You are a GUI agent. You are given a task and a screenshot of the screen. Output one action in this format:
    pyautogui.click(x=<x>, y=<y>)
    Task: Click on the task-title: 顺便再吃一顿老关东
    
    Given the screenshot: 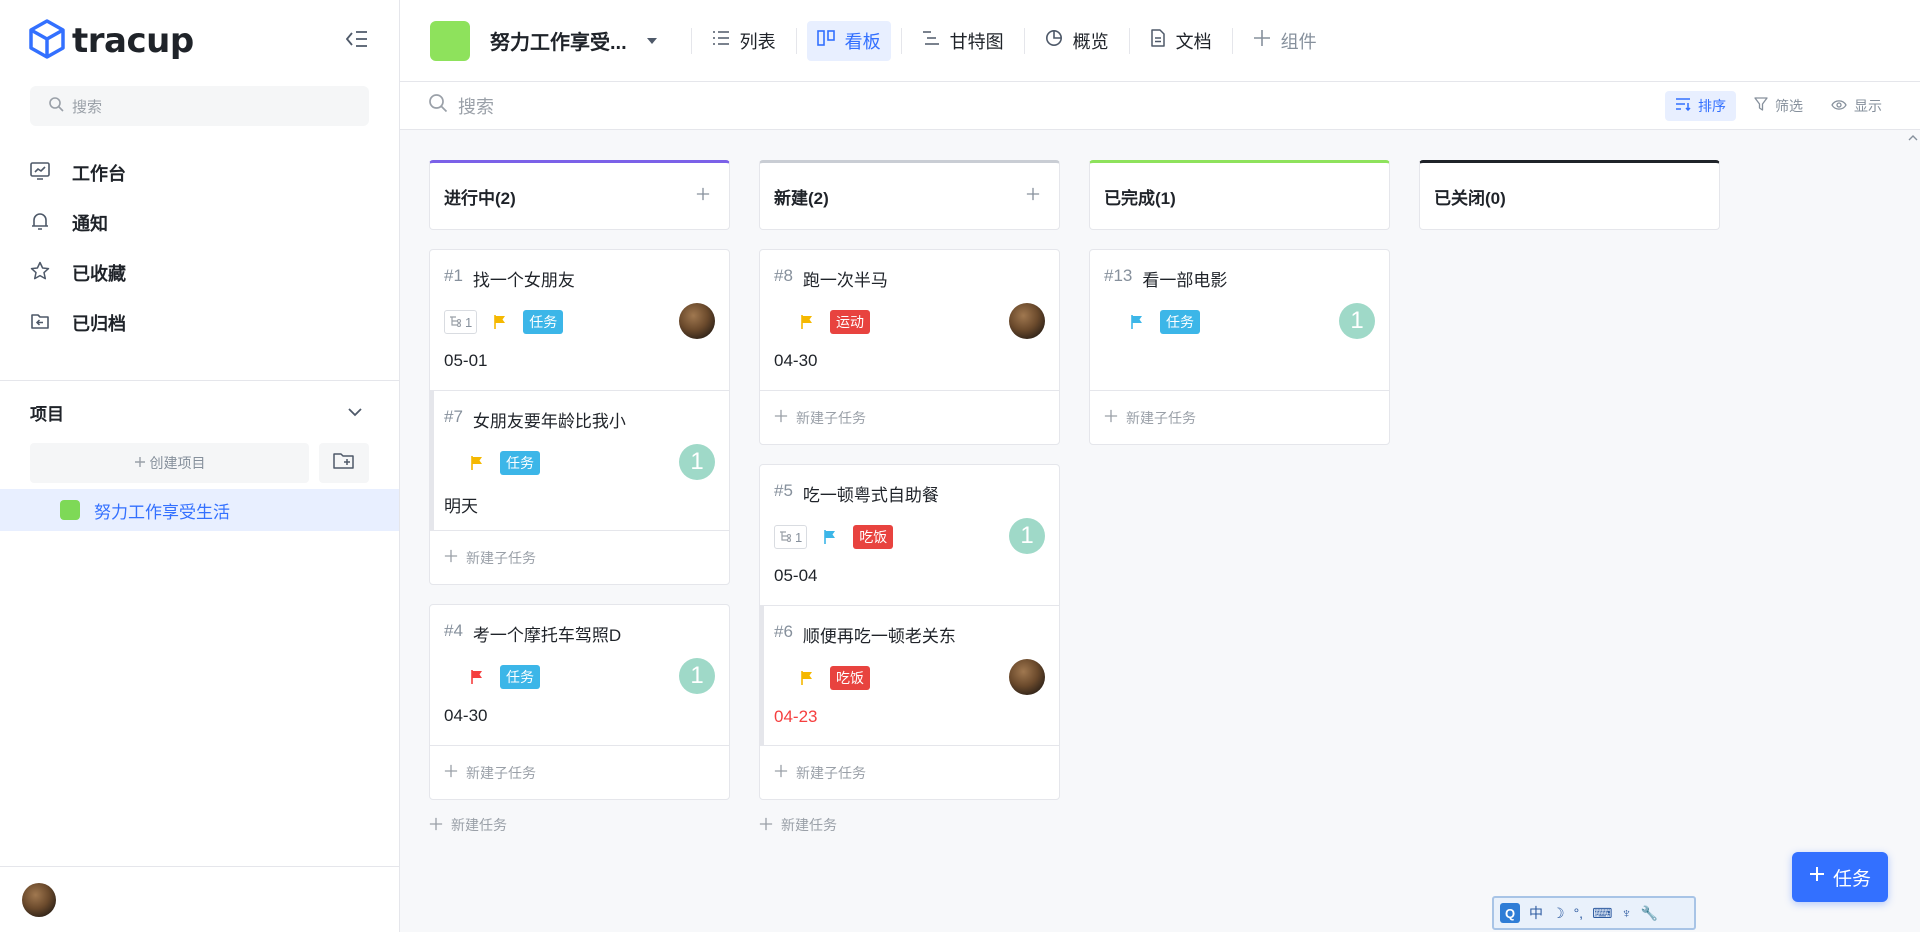 What is the action you would take?
    pyautogui.click(x=879, y=636)
    